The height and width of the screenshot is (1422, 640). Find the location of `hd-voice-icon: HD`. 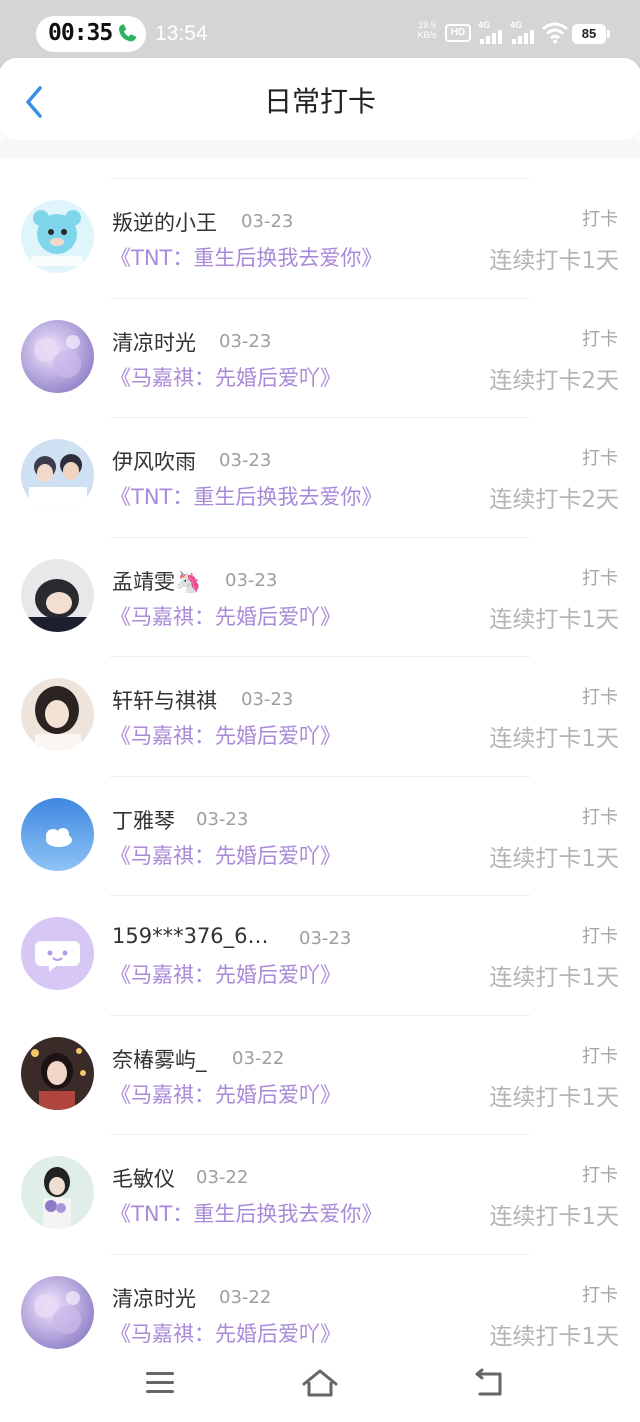

hd-voice-icon: HD is located at coordinates (458, 33).